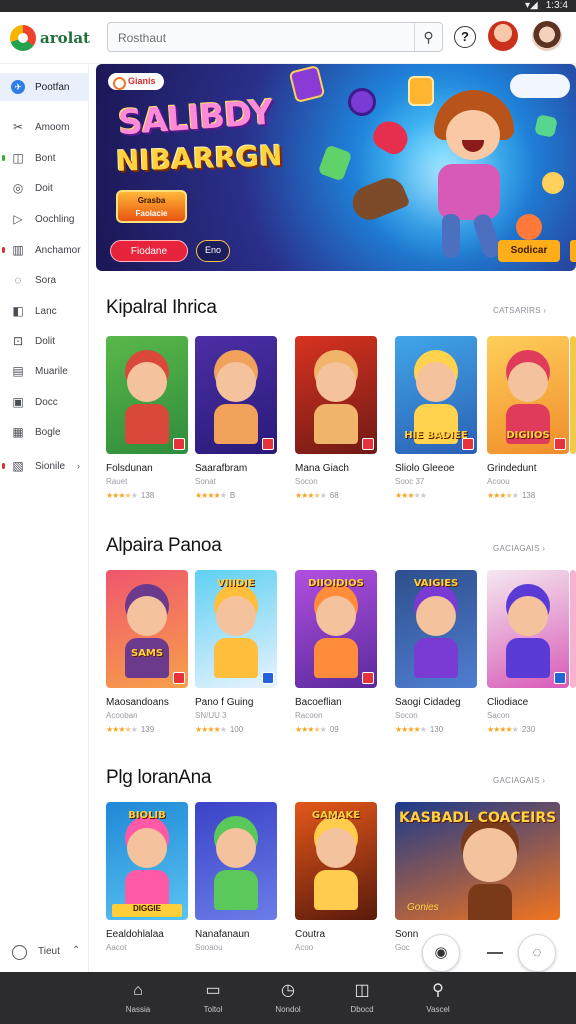  What do you see at coordinates (528, 395) in the screenshot?
I see `game-thumbnail: DIGIIOS` at bounding box center [528, 395].